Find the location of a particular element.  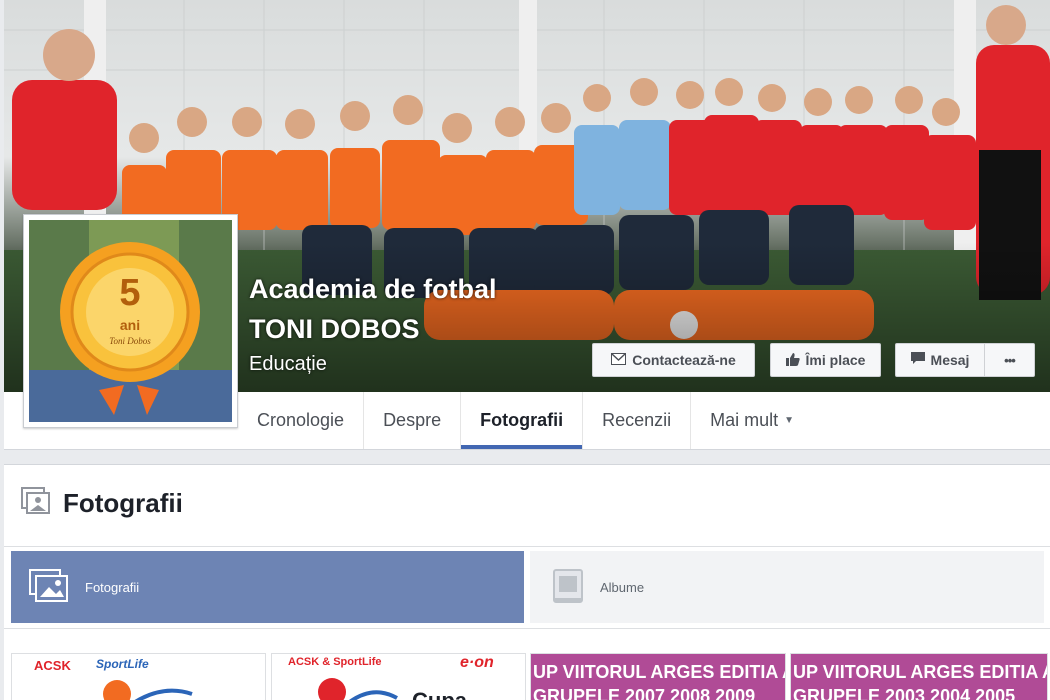

tab-fotografii: Fotografii is located at coordinates (522, 420).